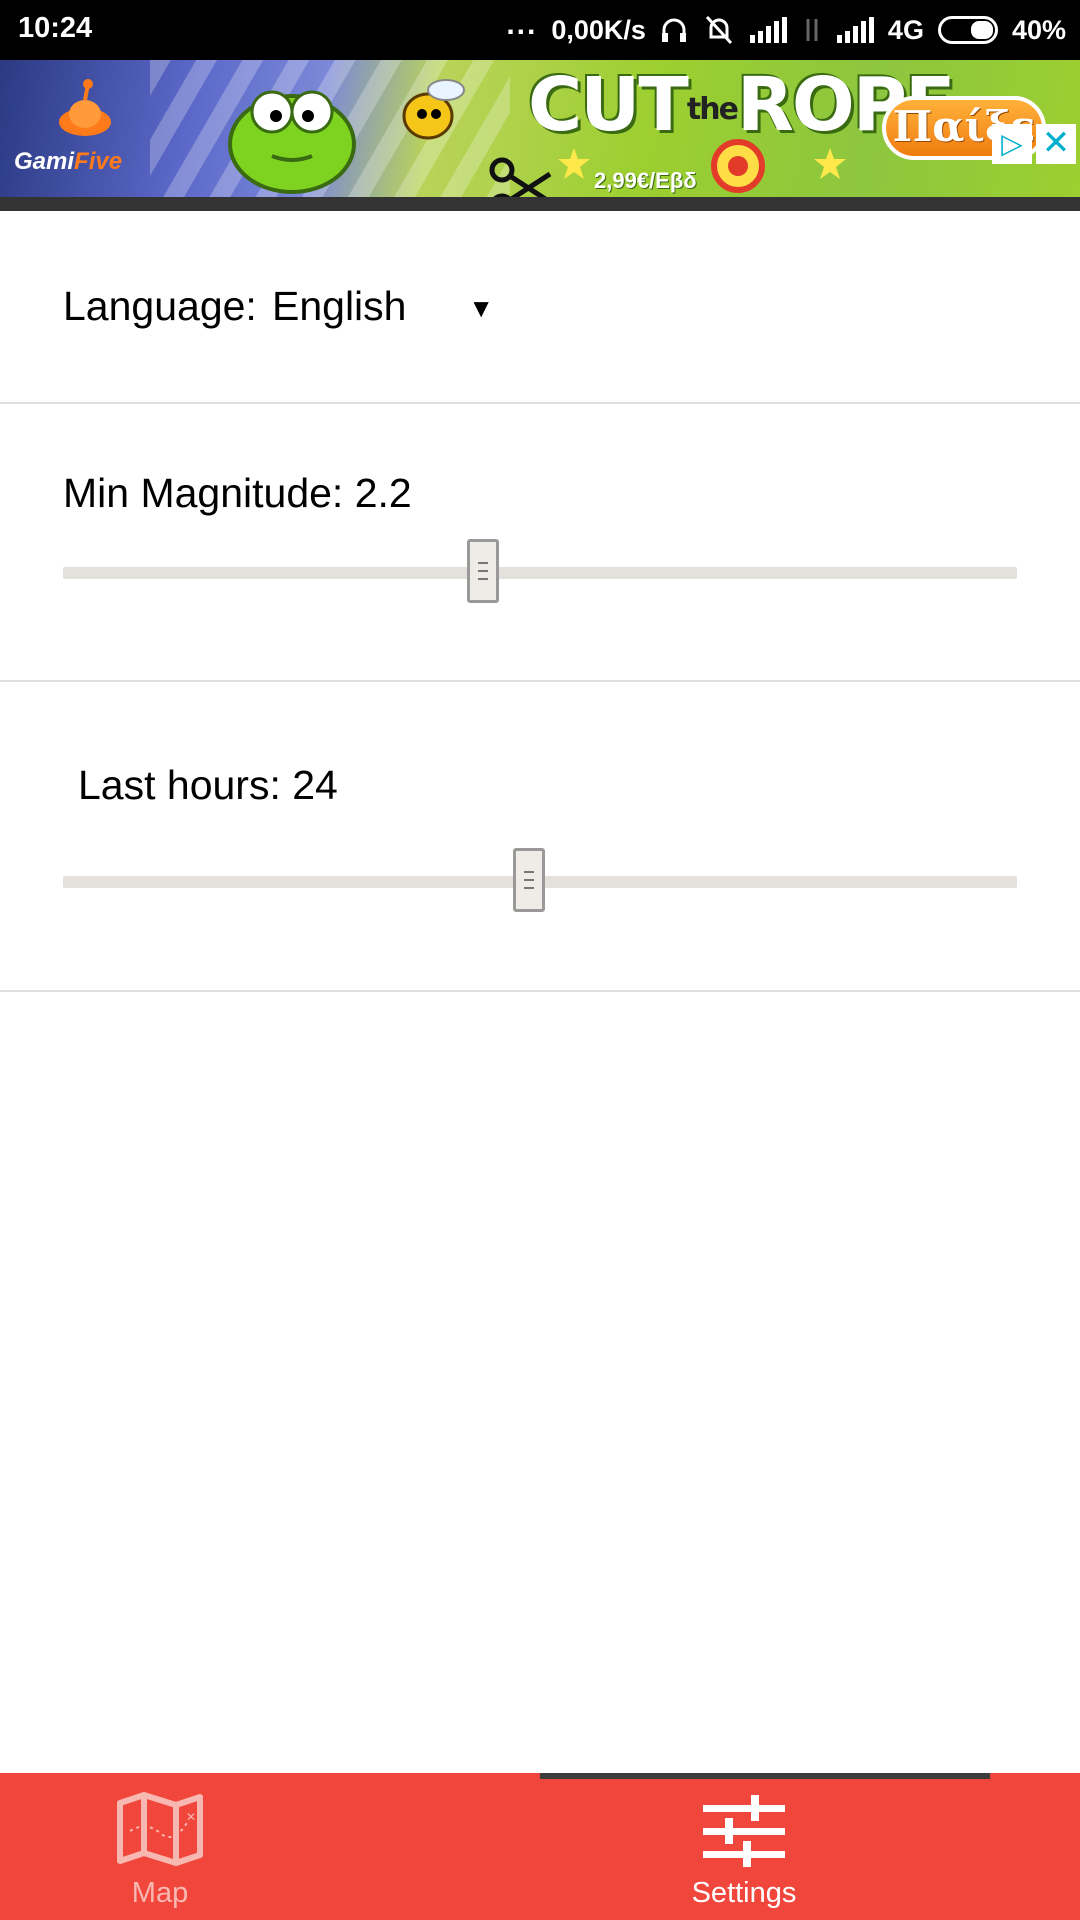 The image size is (1080, 1920). Describe the element at coordinates (540, 204) in the screenshot. I see `ad-divider` at that location.